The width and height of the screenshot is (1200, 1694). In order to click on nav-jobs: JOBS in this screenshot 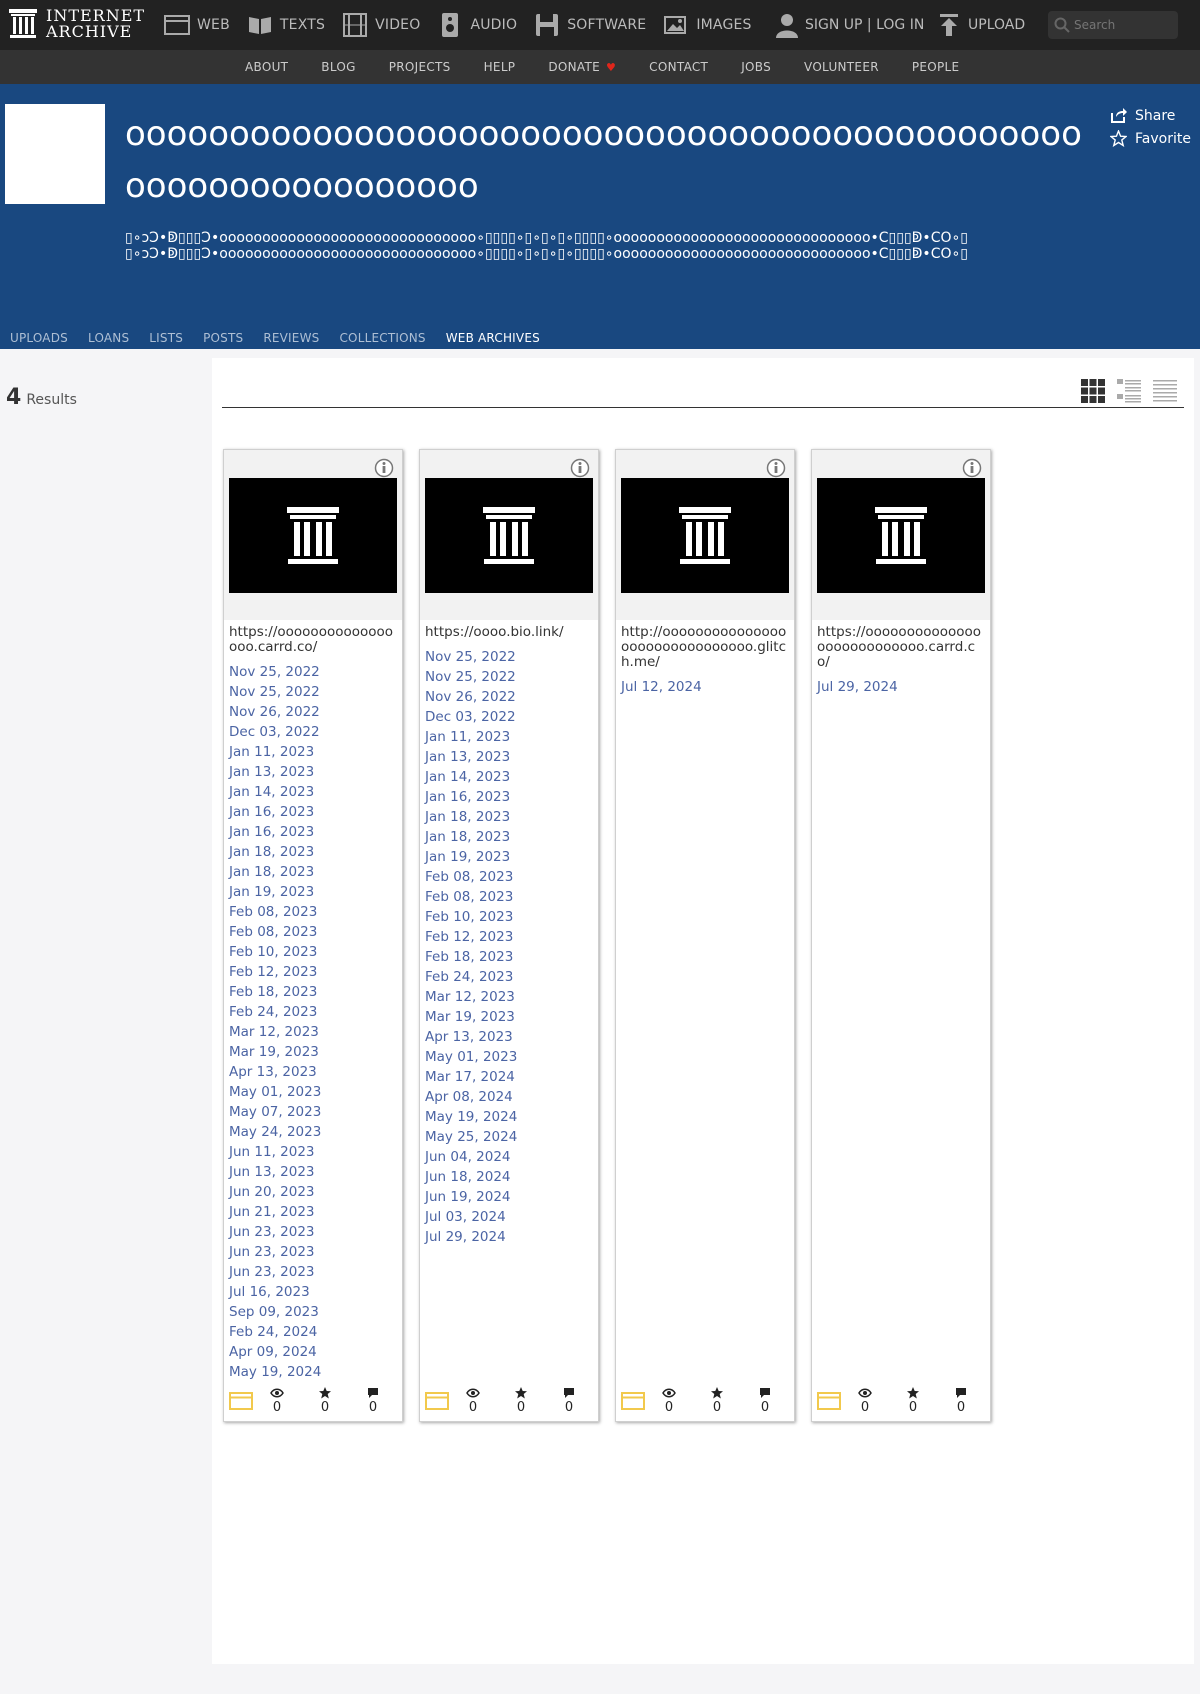, I will do `click(756, 67)`.